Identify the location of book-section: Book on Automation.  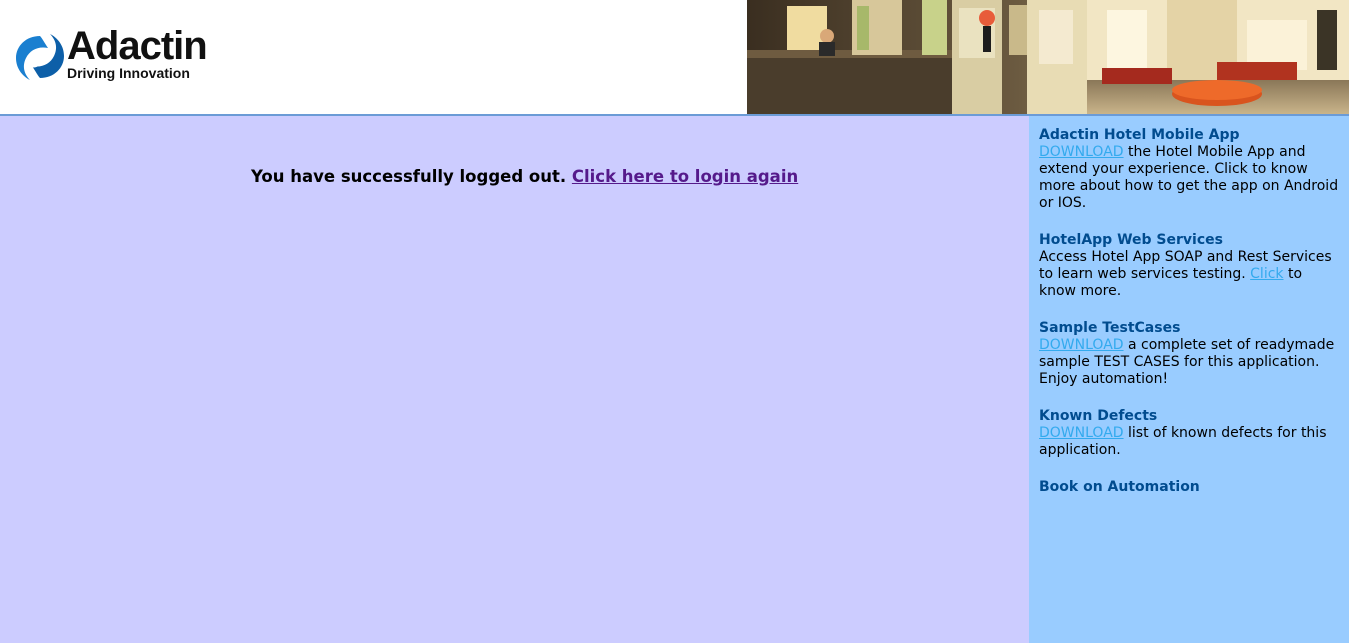
(1190, 487).